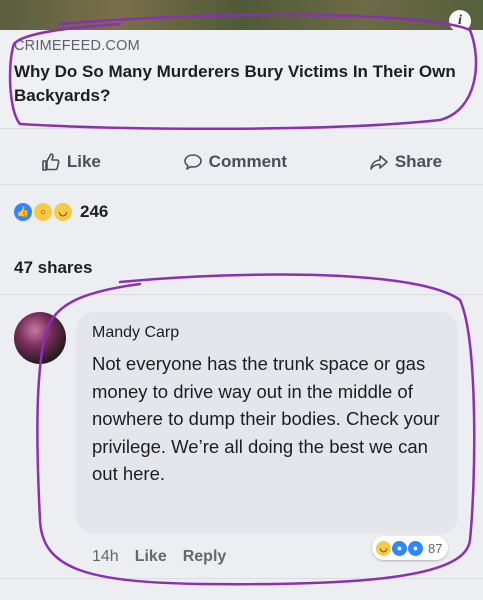  Describe the element at coordinates (51, 162) in the screenshot. I see `thumbs-up-icon` at that location.